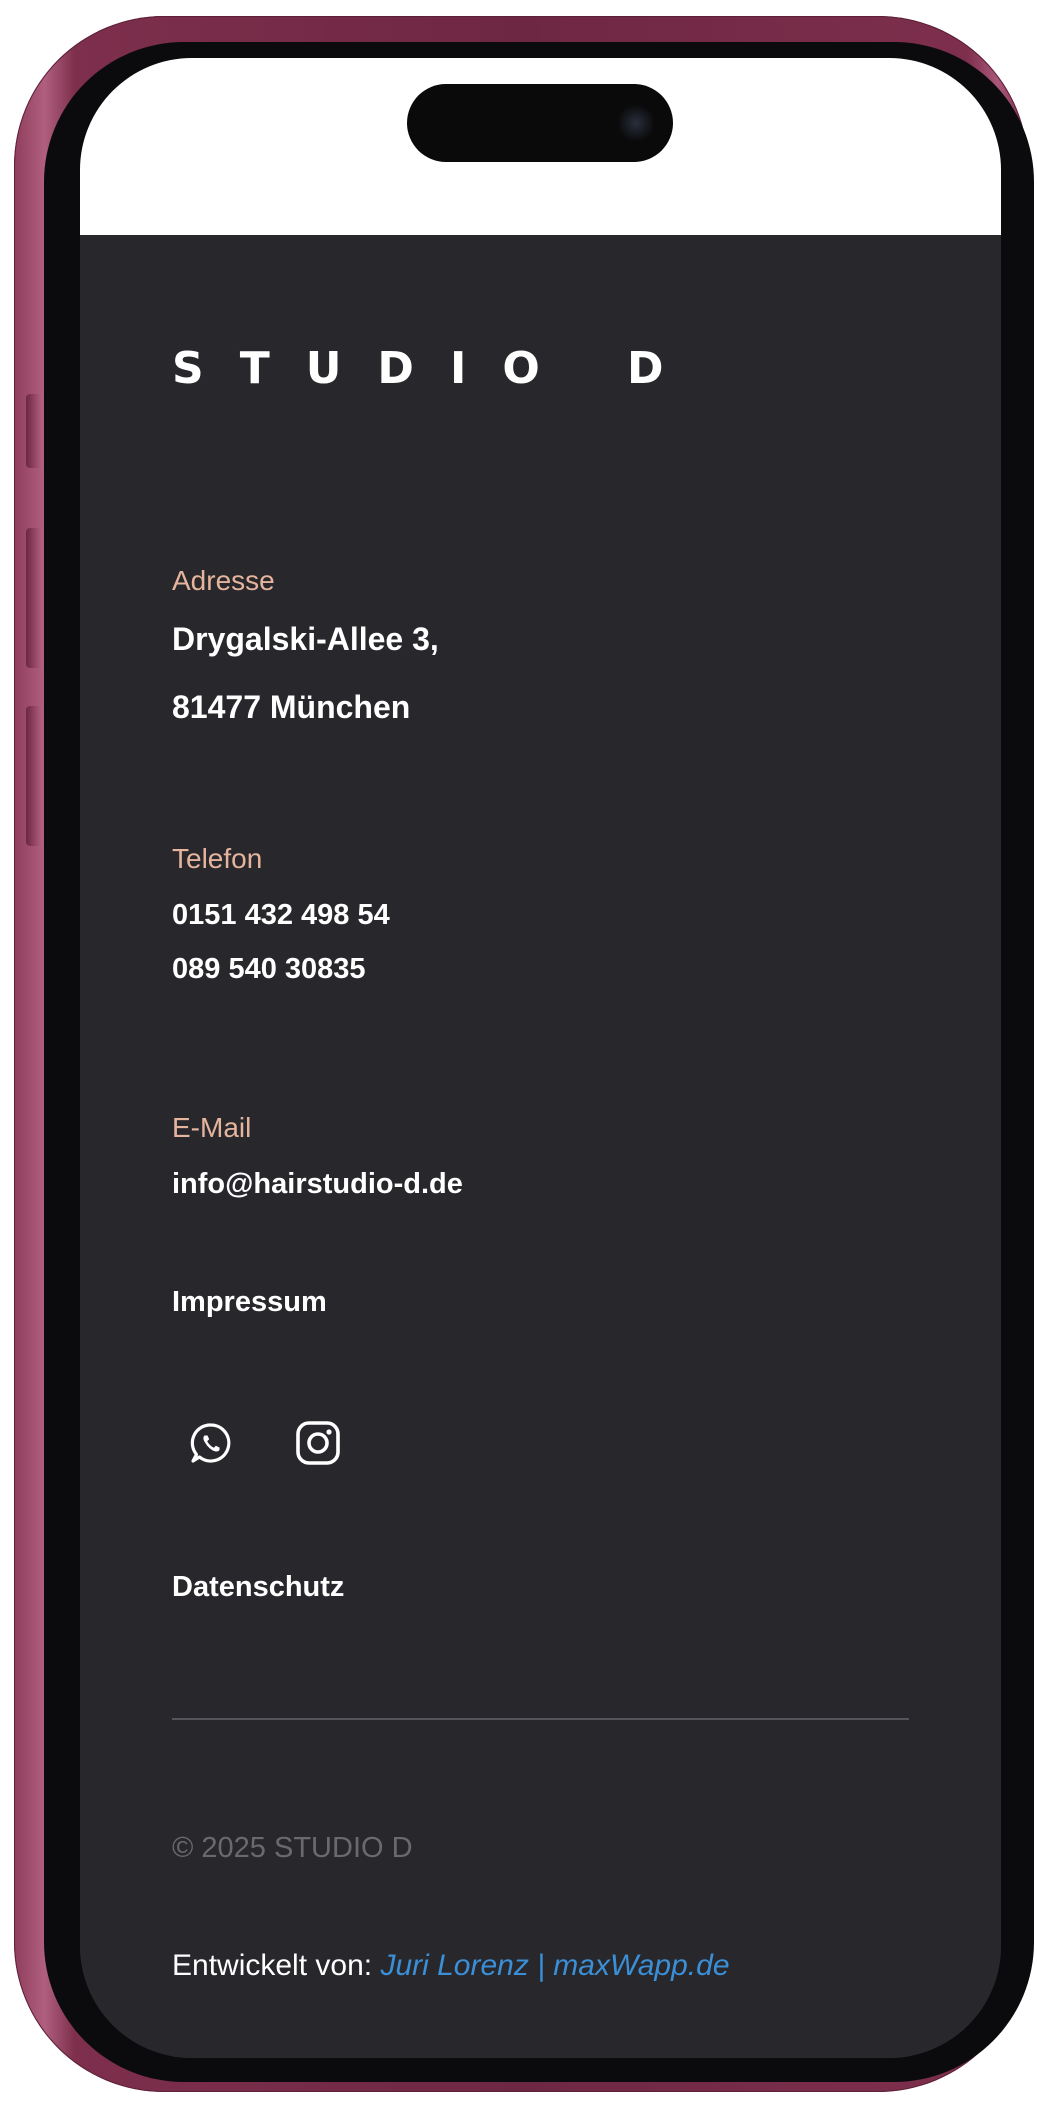 The image size is (1037, 2110). Describe the element at coordinates (281, 915) in the screenshot. I see `phone-number-mobile: 0151 432 498 54` at that location.